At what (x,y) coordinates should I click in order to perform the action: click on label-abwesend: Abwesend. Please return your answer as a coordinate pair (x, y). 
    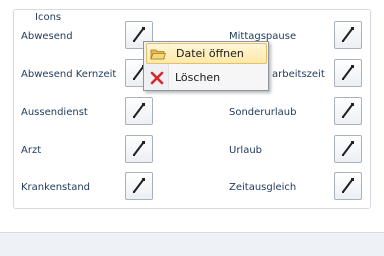
    Looking at the image, I should click on (47, 36).